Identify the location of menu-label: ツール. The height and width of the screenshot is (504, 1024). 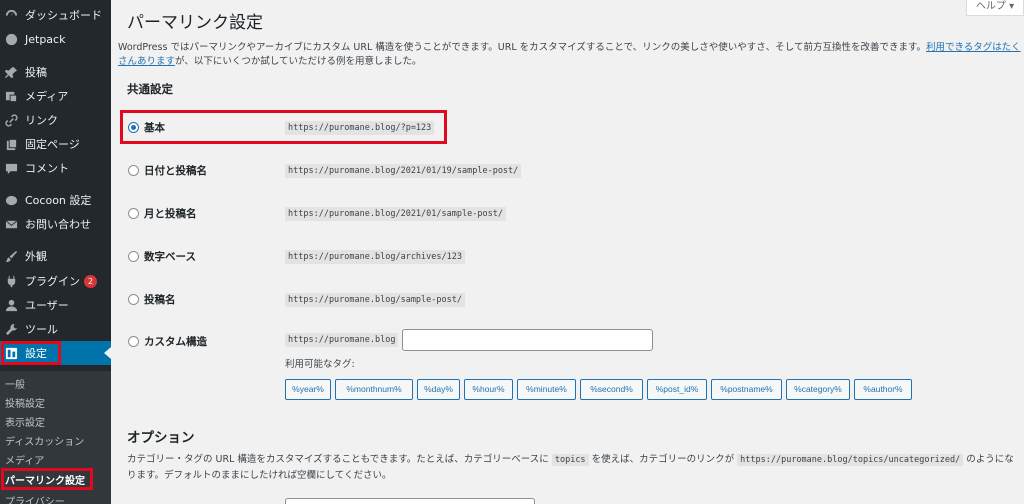
(41, 329).